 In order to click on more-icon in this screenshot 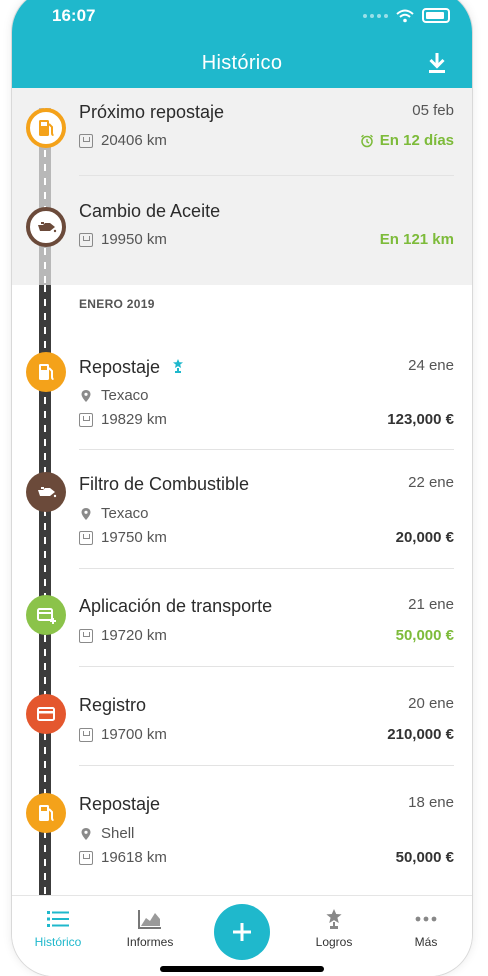, I will do `click(426, 919)`.